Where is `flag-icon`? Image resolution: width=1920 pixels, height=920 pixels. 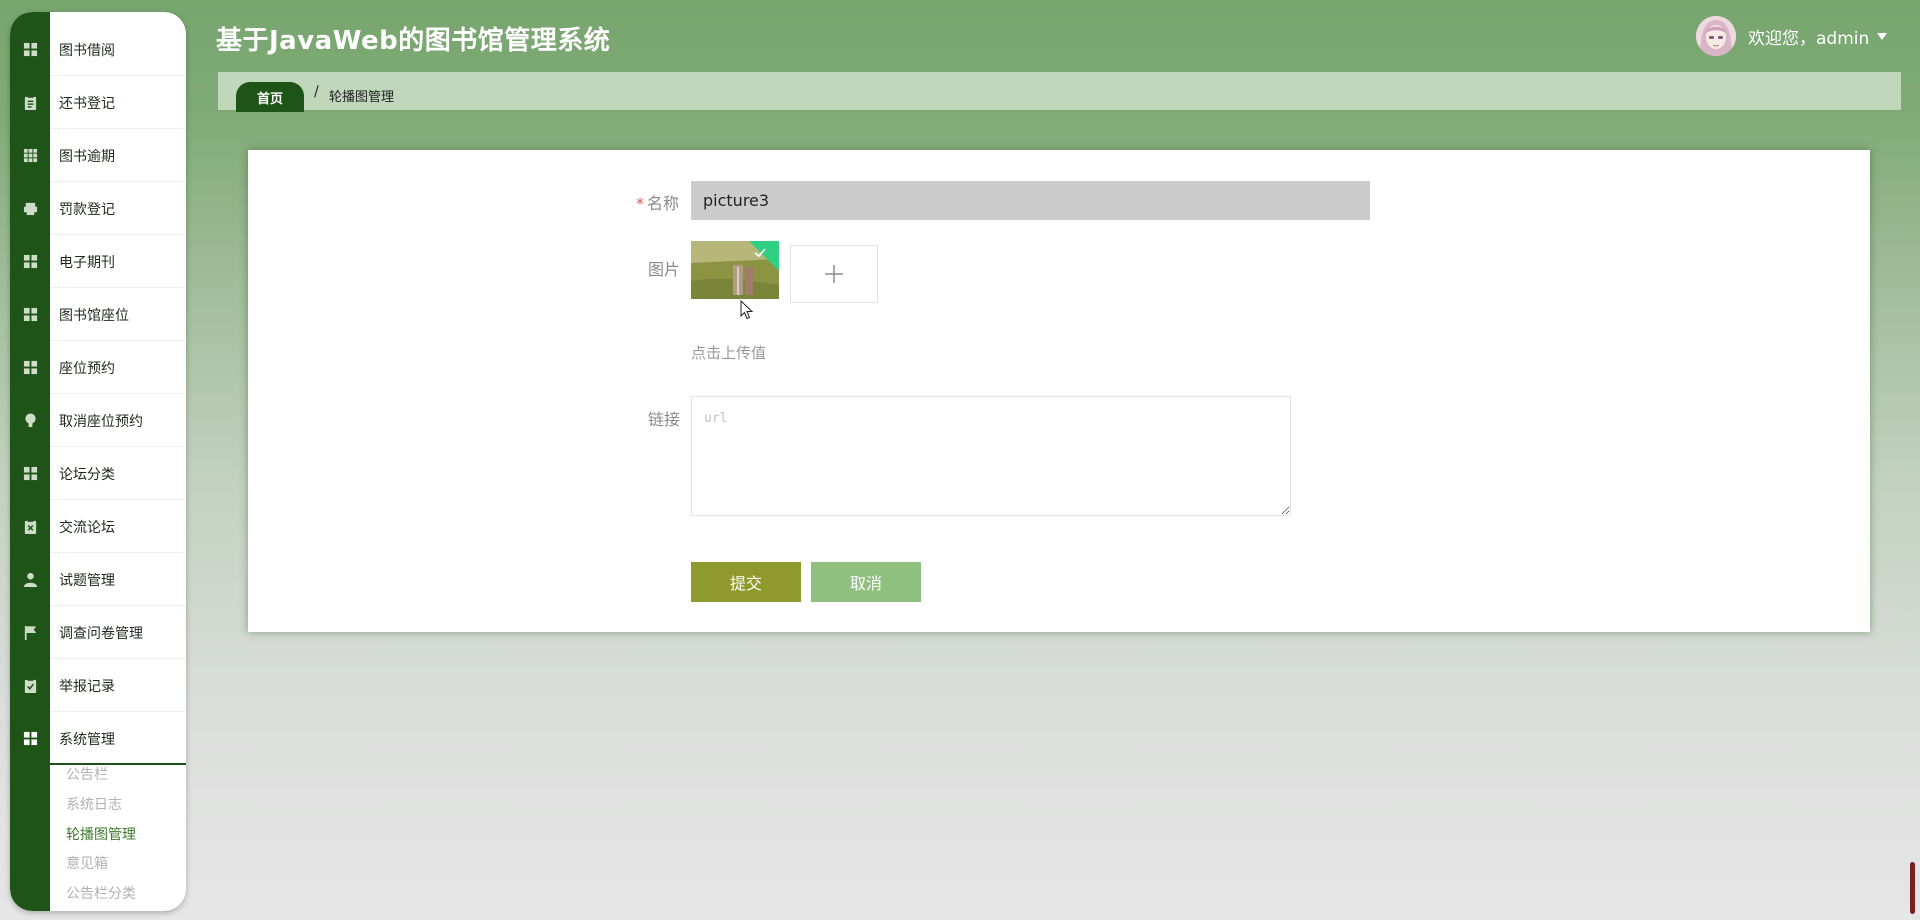 flag-icon is located at coordinates (30, 632).